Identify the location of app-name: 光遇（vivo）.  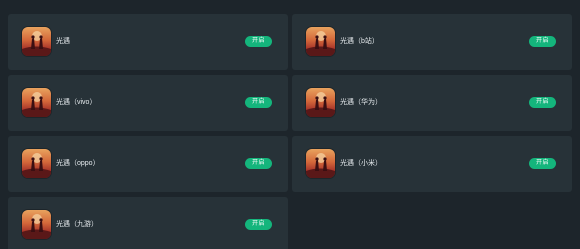
(76, 102).